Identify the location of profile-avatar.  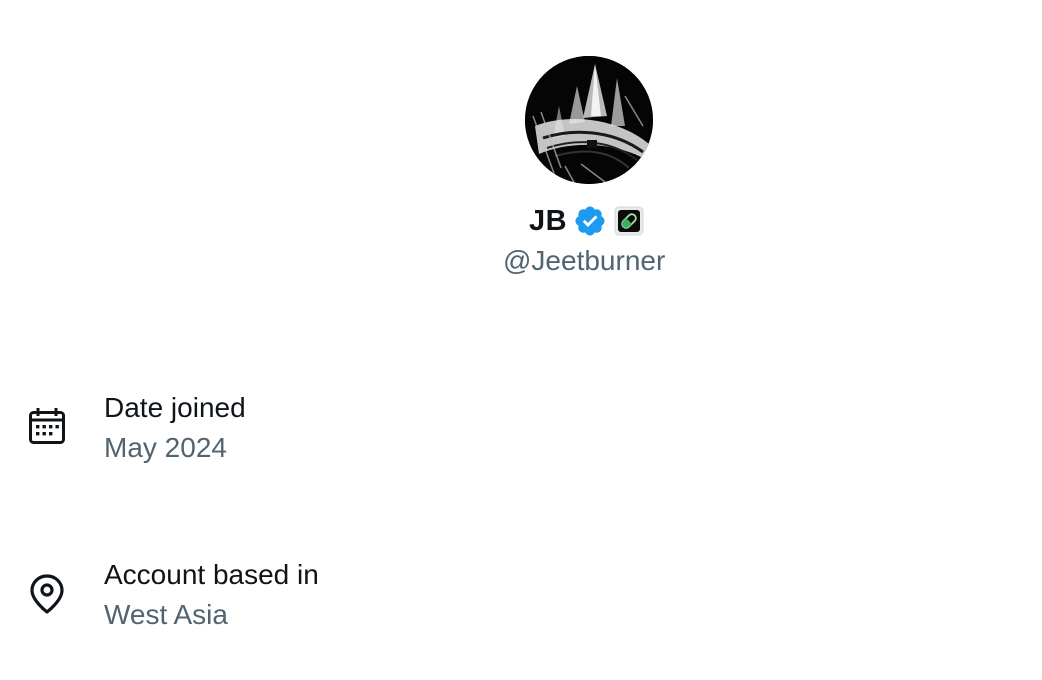
(589, 120).